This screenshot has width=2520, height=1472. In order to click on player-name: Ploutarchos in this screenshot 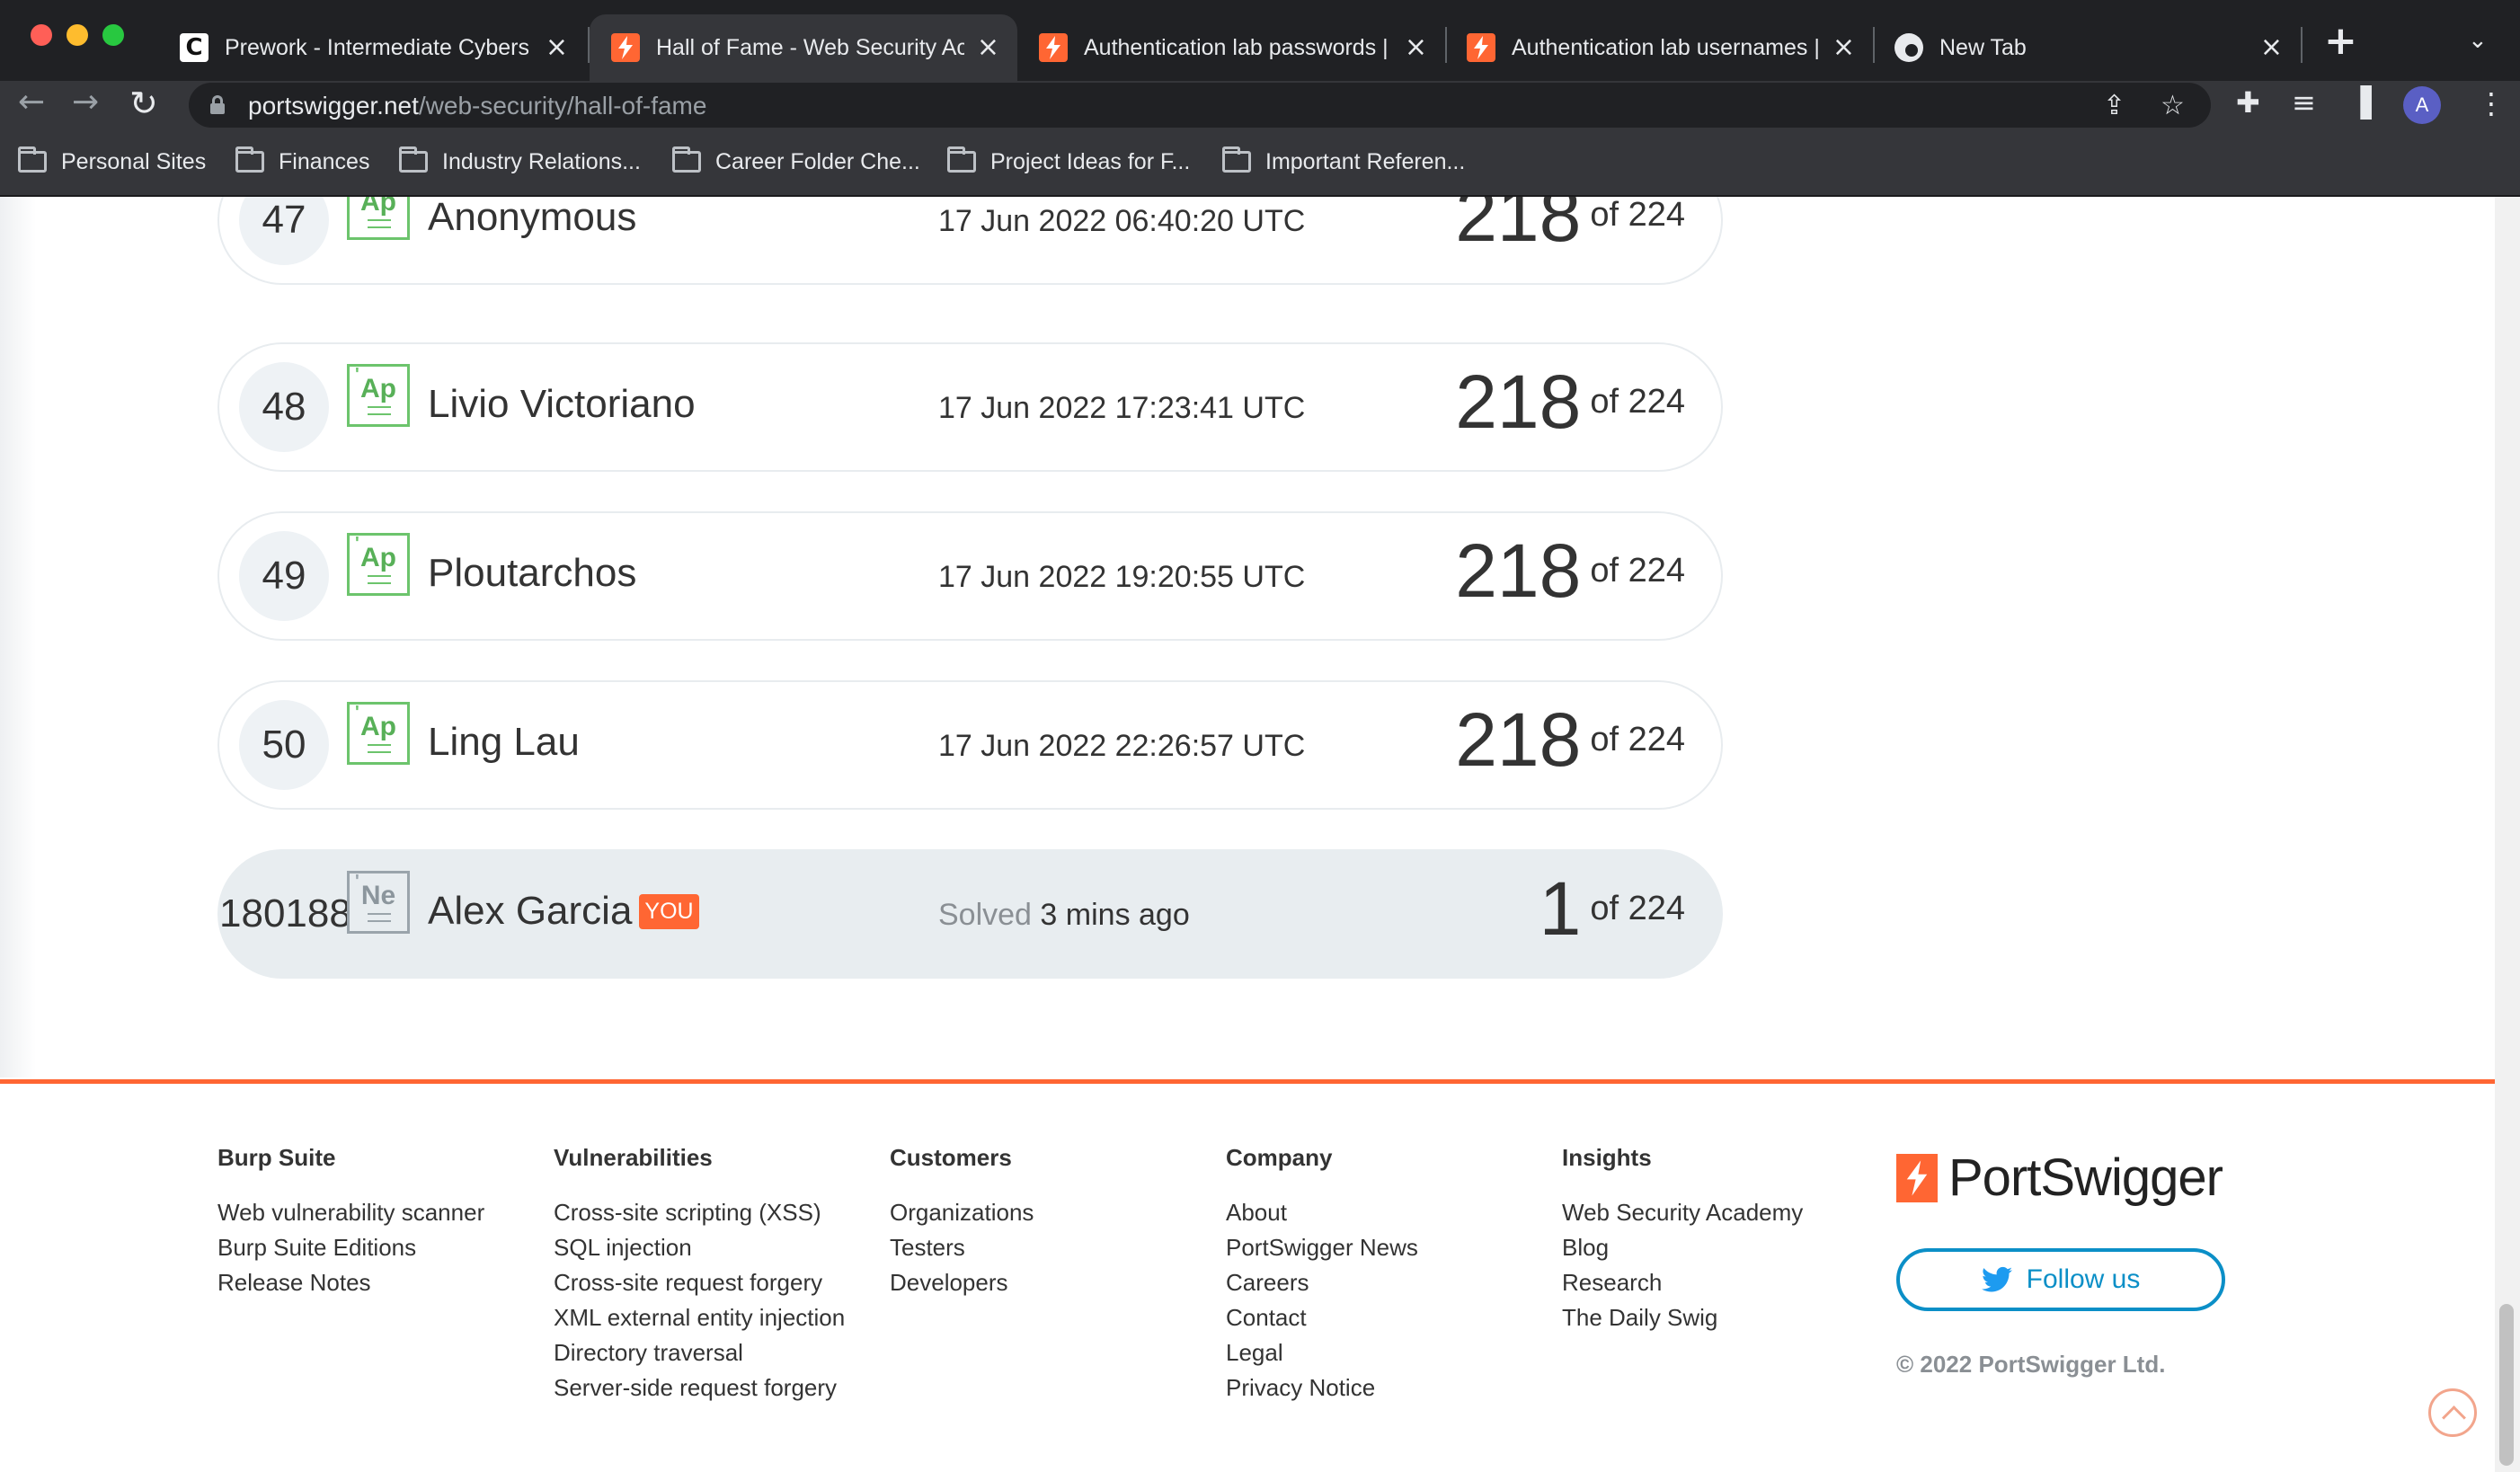, I will do `click(532, 573)`.